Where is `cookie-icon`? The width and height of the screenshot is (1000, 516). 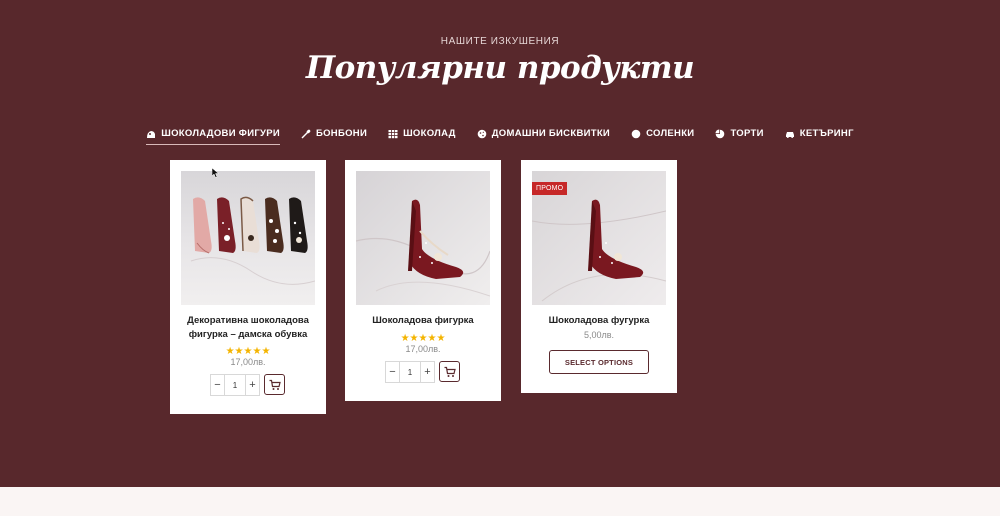 cookie-icon is located at coordinates (482, 133).